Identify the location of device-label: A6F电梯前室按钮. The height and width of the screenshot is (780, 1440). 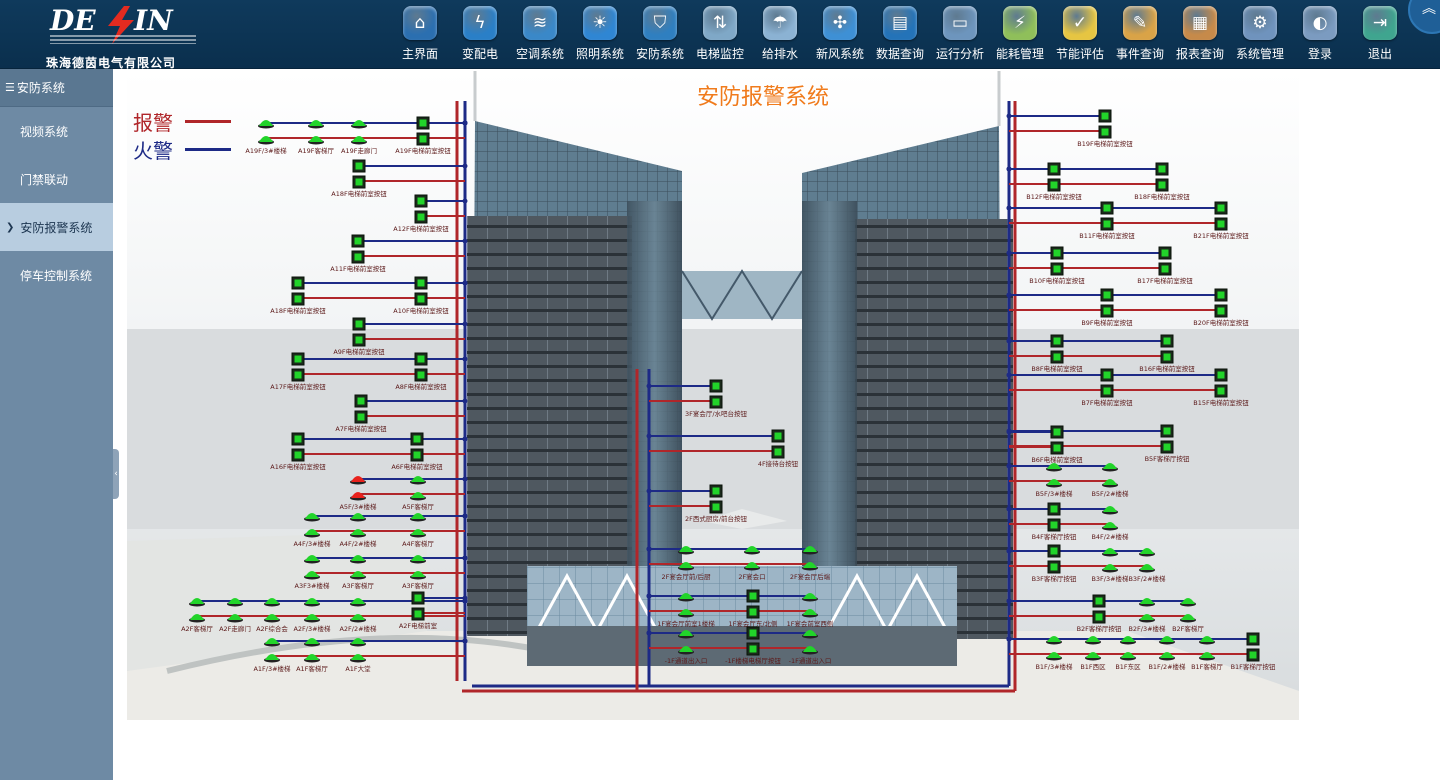
(417, 466).